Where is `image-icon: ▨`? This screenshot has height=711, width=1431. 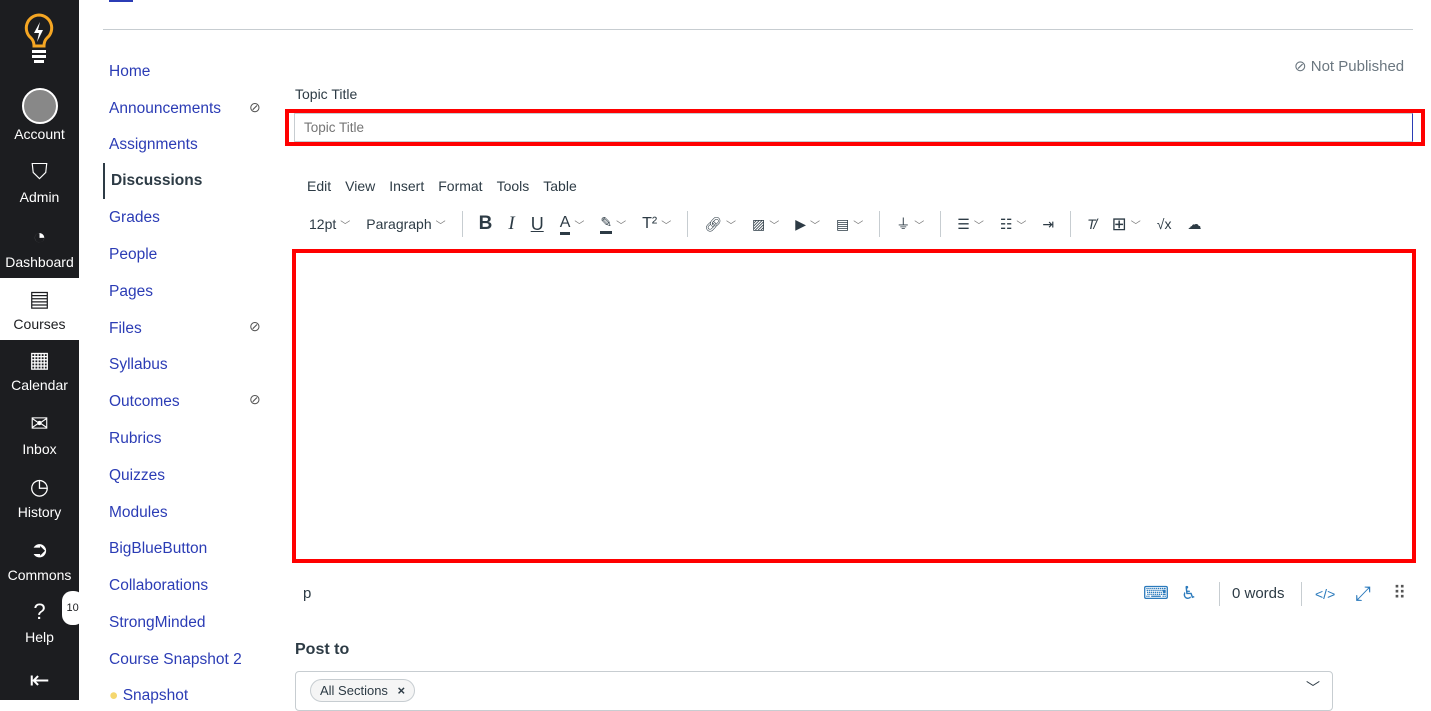 image-icon: ▨ is located at coordinates (759, 223).